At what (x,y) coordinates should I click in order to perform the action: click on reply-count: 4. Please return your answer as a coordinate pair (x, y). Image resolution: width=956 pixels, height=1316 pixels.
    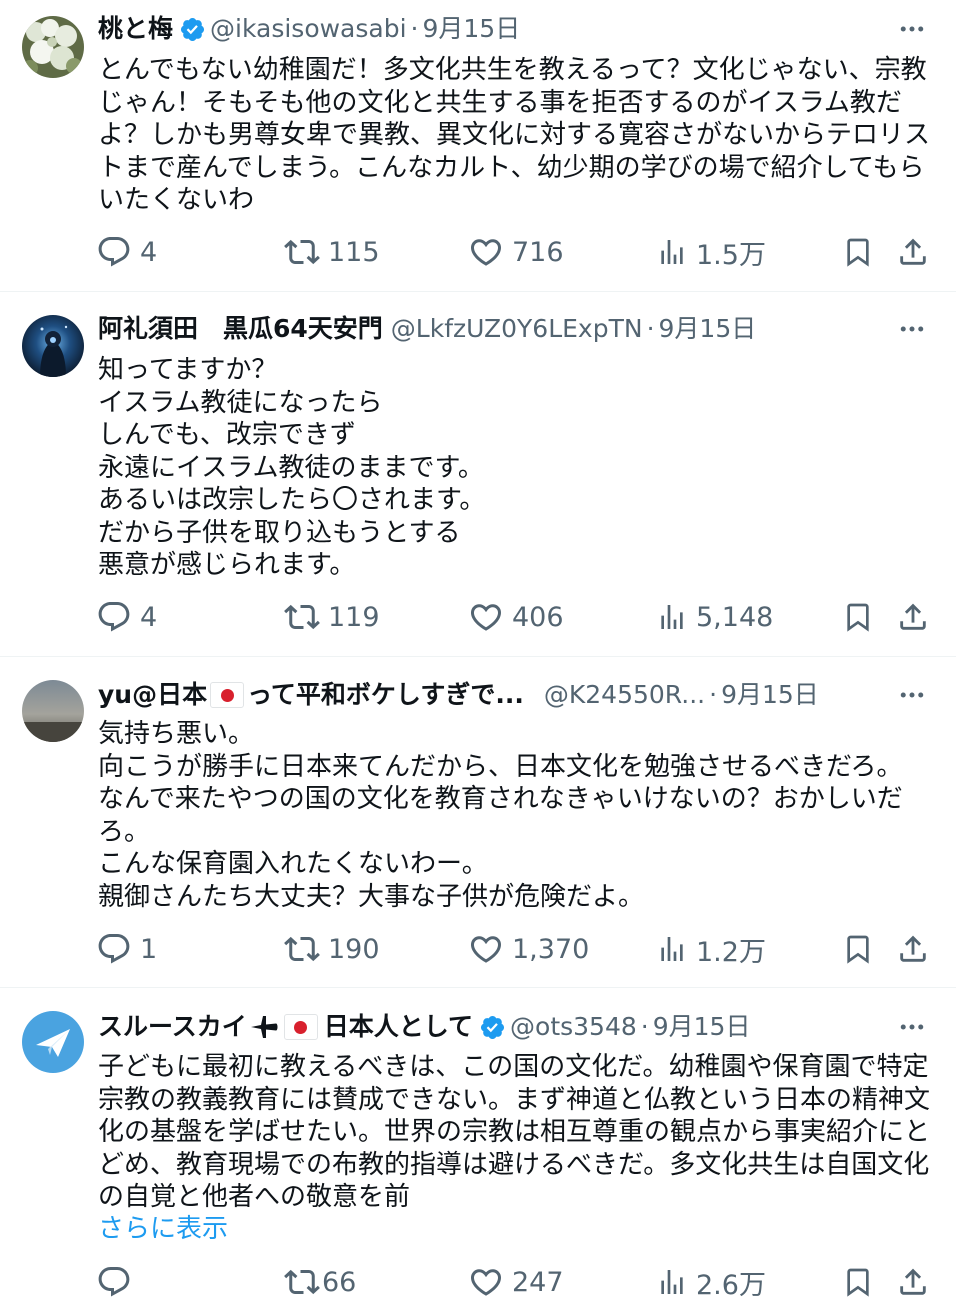
    Looking at the image, I should click on (149, 252).